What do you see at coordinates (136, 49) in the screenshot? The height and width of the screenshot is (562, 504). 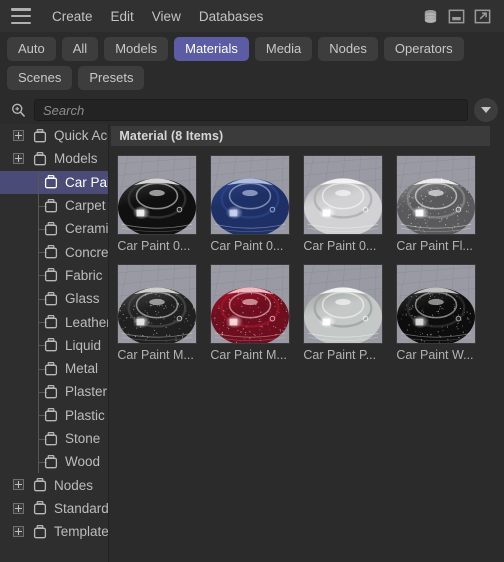 I see `filter-tab-models: Models` at bounding box center [136, 49].